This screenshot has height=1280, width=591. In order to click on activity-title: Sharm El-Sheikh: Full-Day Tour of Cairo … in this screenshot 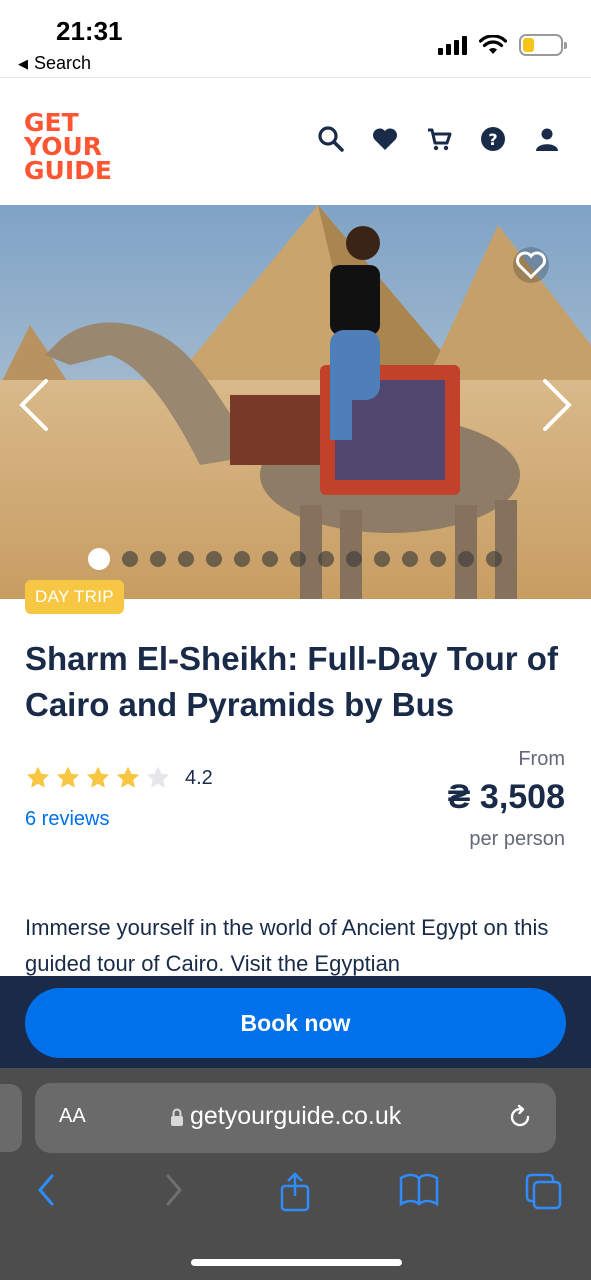, I will do `click(291, 681)`.